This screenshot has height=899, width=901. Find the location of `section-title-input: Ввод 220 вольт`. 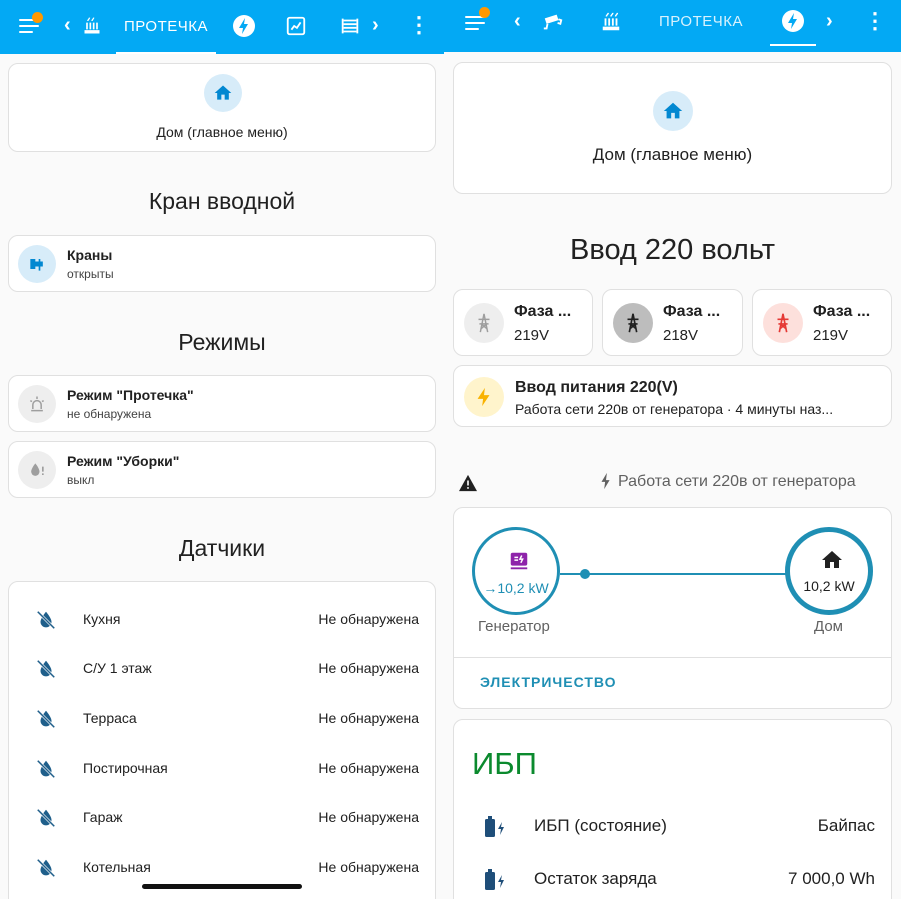

section-title-input: Ввод 220 вольт is located at coordinates (672, 250).